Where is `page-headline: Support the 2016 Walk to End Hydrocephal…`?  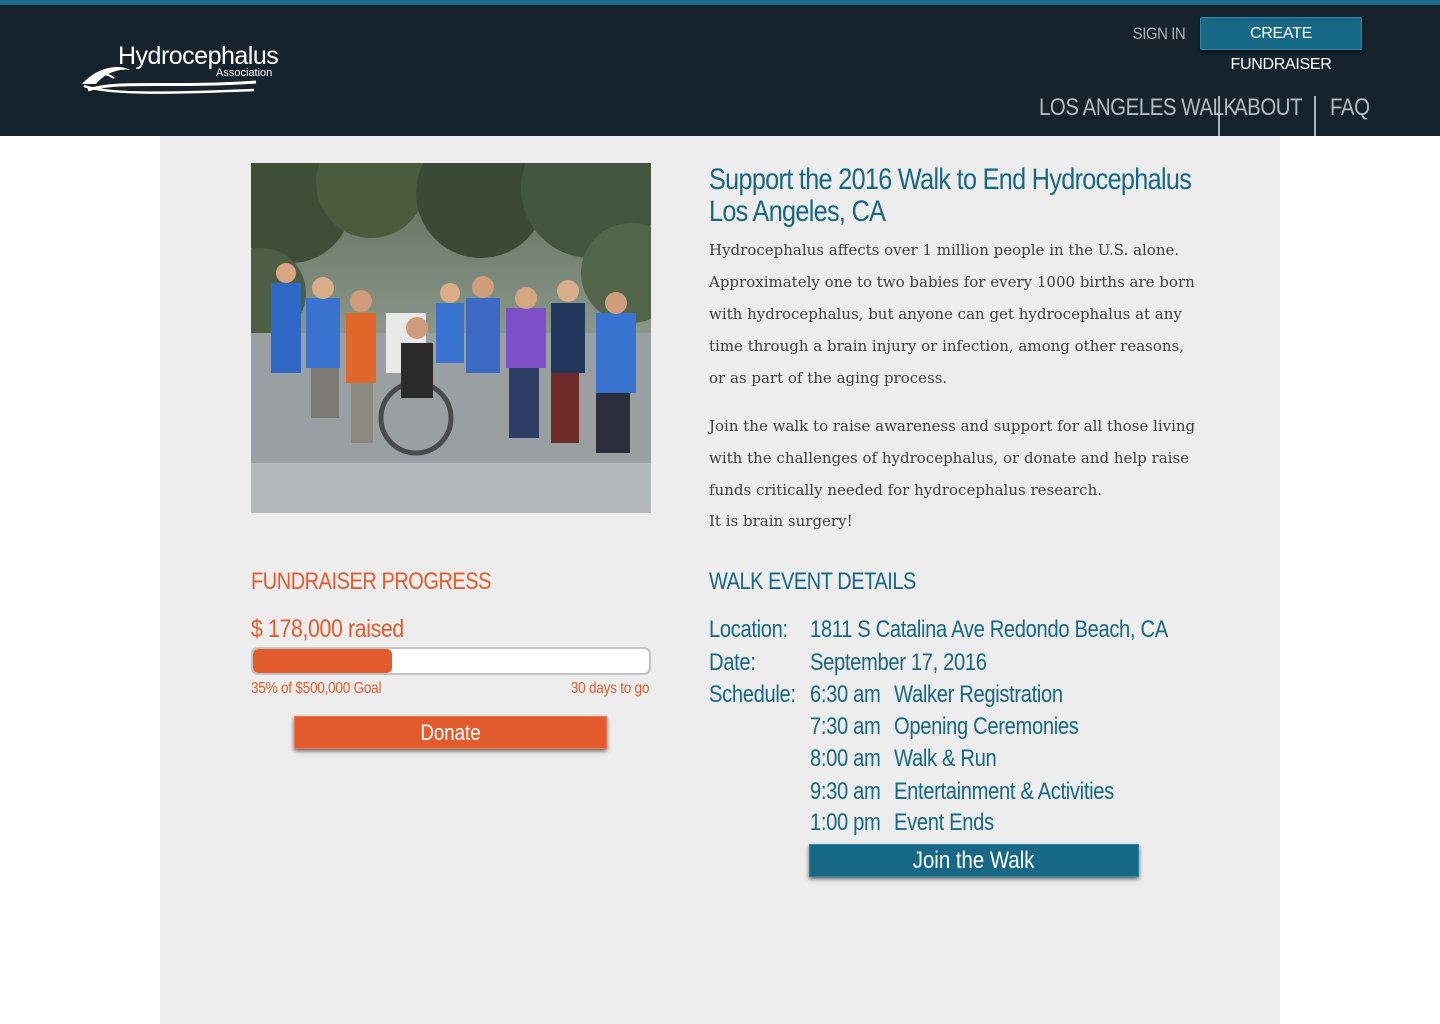
page-headline: Support the 2016 Walk to End Hydrocephal… is located at coordinates (959, 196).